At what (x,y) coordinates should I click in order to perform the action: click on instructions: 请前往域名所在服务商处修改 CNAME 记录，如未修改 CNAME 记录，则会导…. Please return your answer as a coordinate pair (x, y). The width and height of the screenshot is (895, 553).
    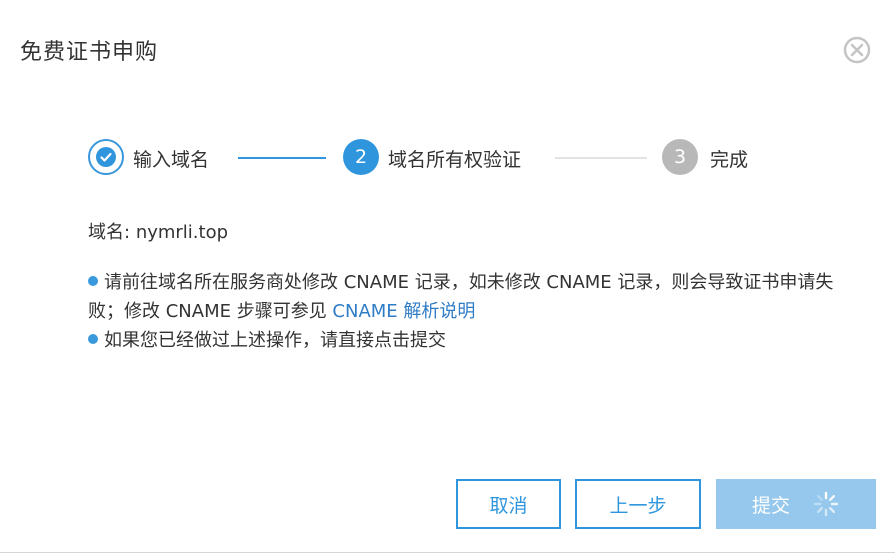
    Looking at the image, I should click on (473, 311).